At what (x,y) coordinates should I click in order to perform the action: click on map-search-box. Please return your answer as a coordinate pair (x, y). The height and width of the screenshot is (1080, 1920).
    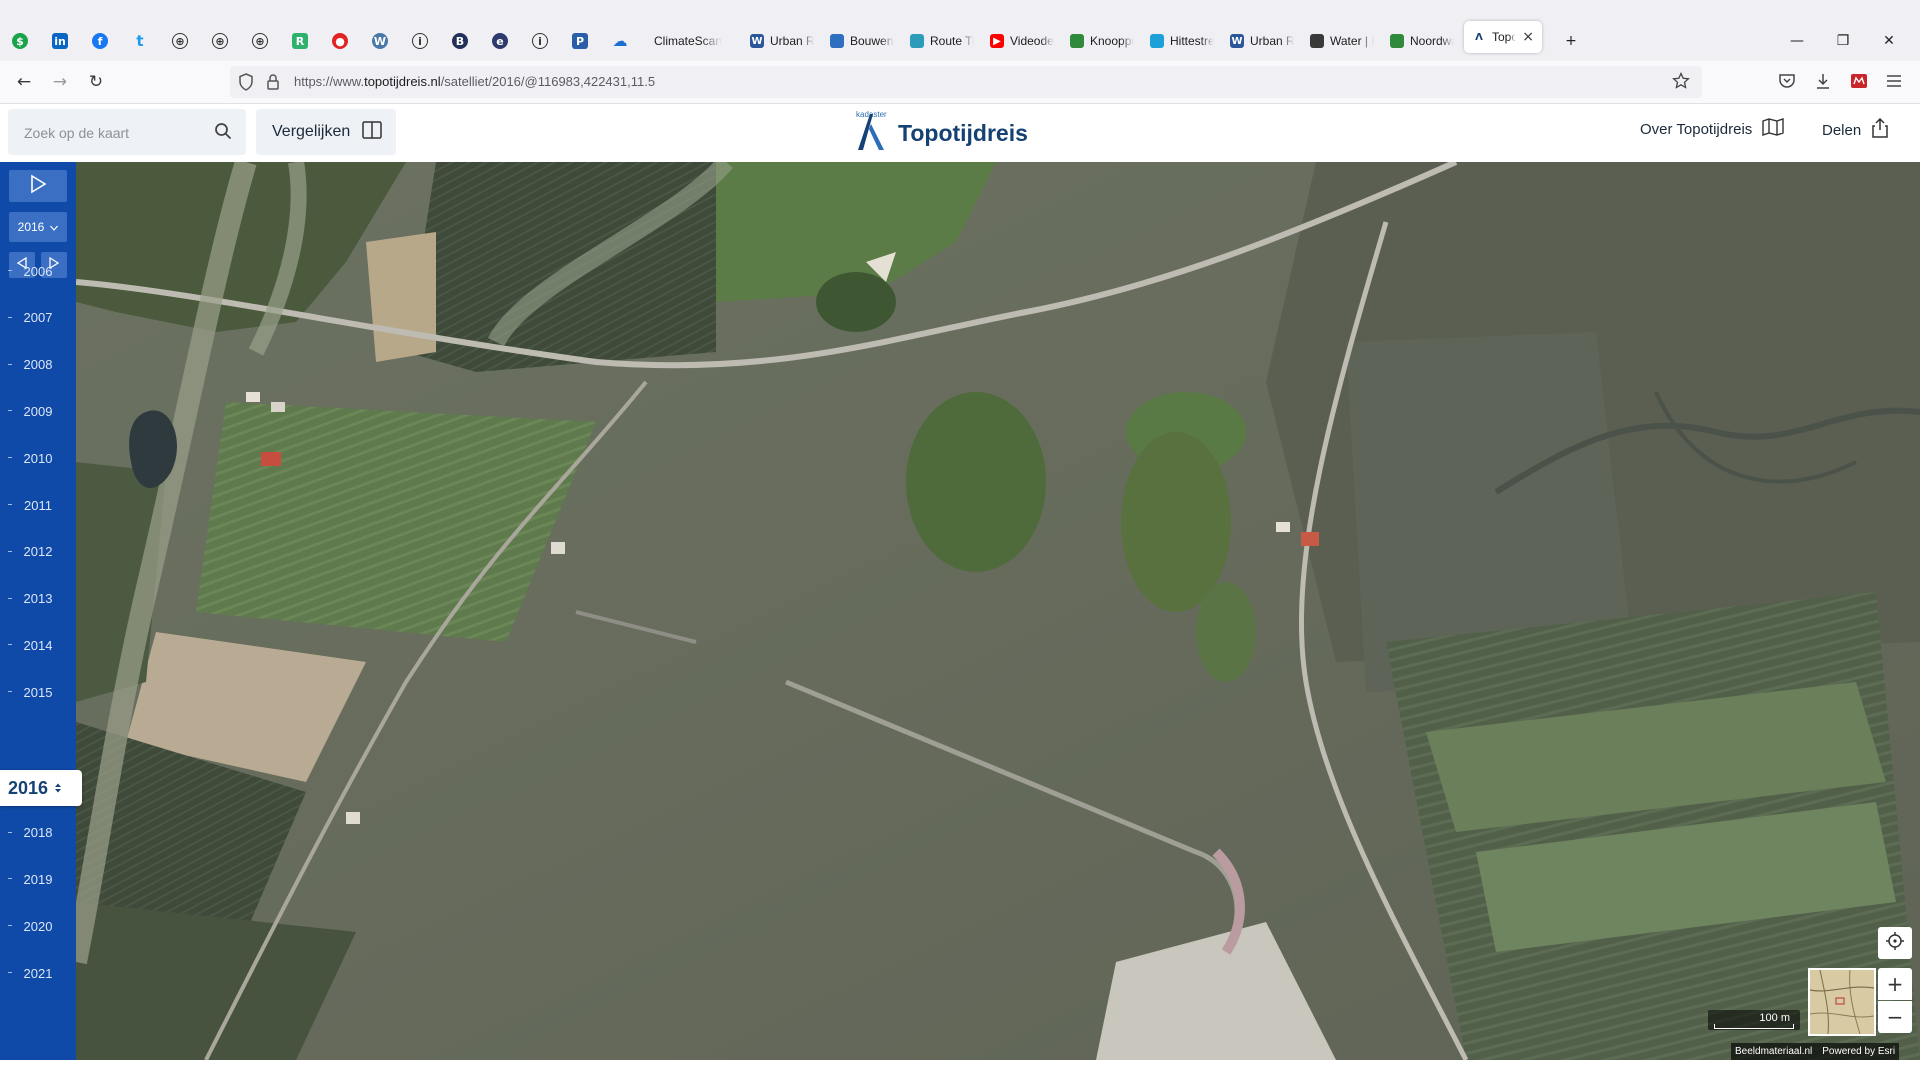
    Looking at the image, I should click on (127, 132).